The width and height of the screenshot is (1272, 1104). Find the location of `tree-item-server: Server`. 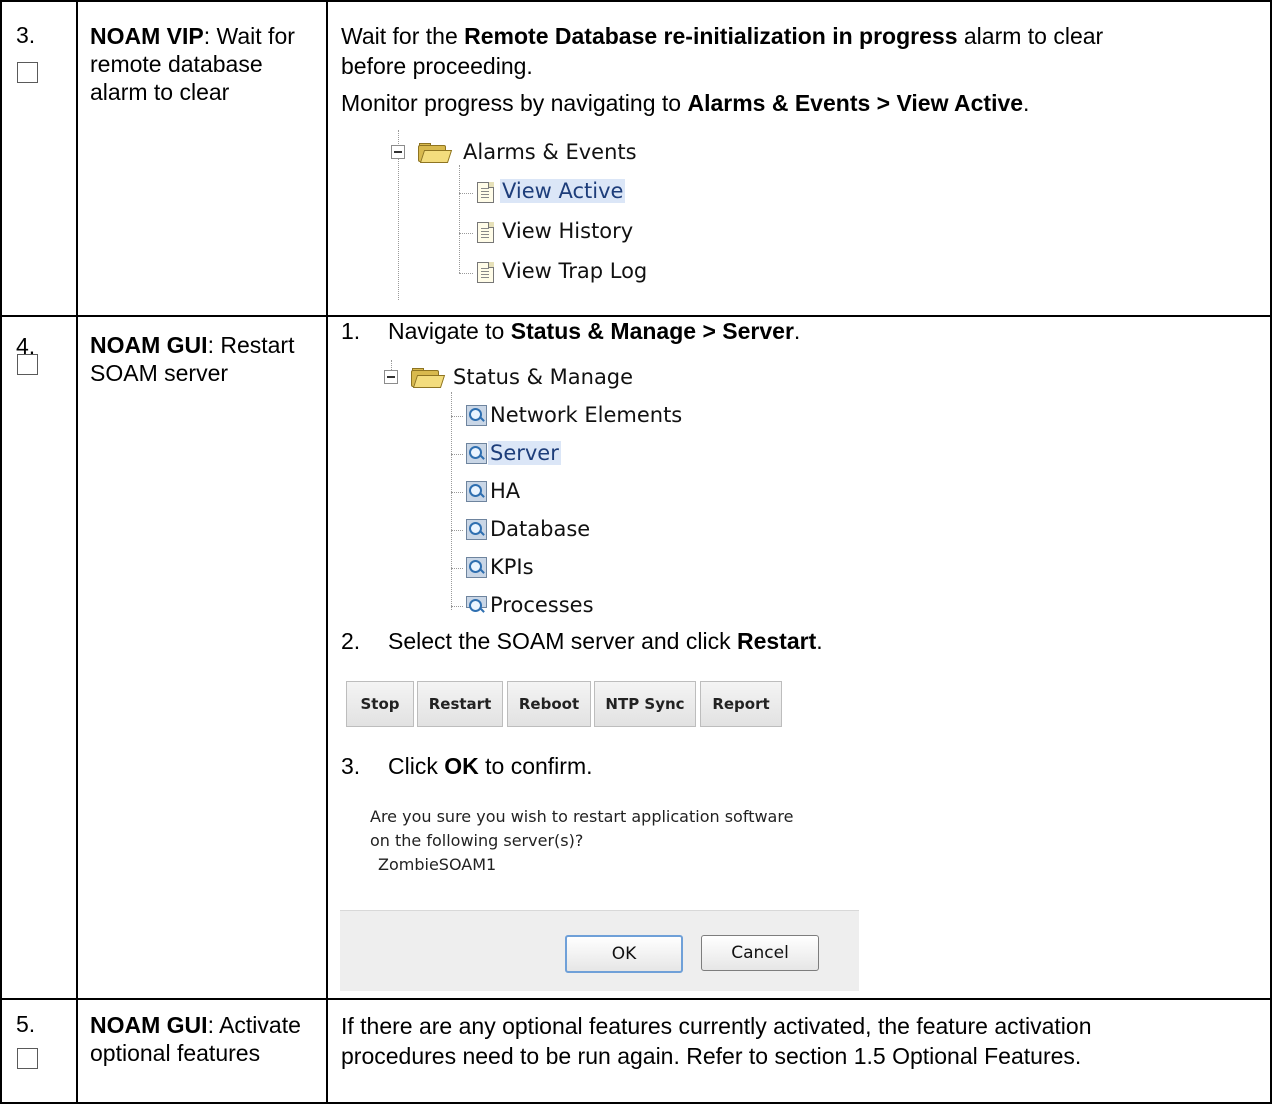

tree-item-server: Server is located at coordinates (524, 453).